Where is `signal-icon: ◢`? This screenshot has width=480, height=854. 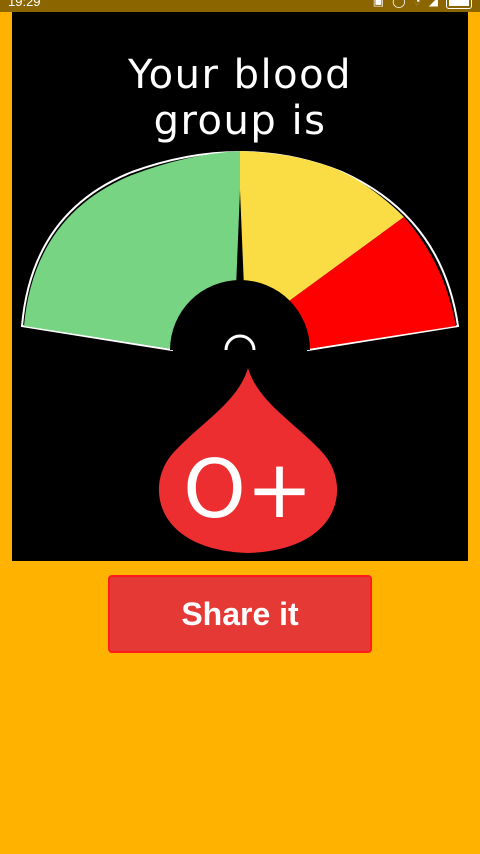
signal-icon: ◢ is located at coordinates (433, 4).